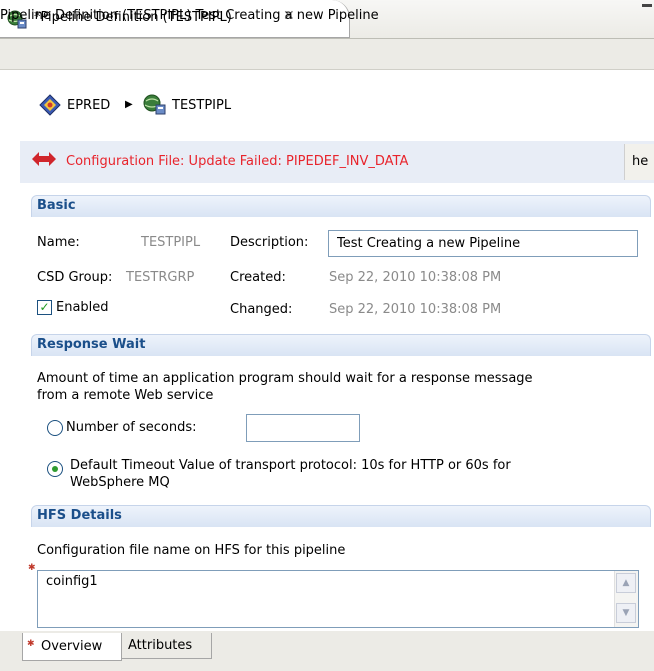 This screenshot has height=671, width=654. I want to click on config-file-value: coinfig1, so click(72, 581).